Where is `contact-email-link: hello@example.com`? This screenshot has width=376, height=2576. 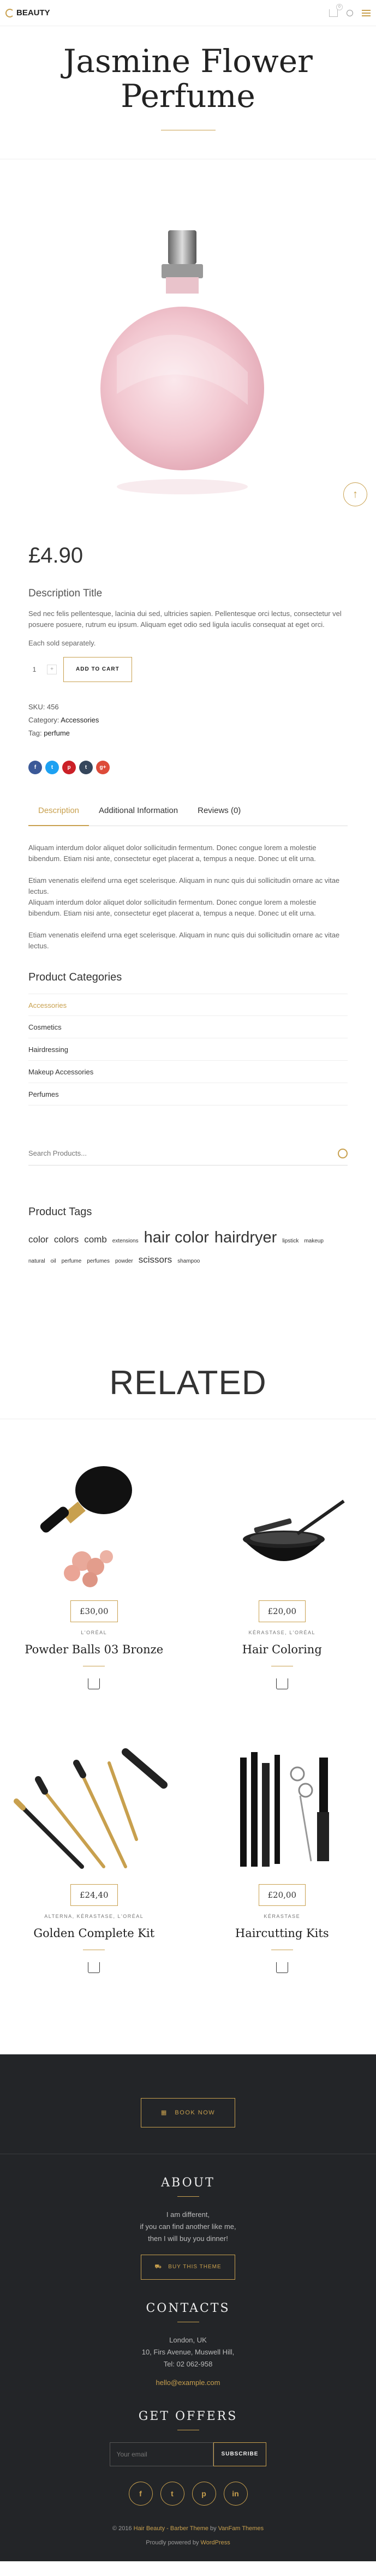 contact-email-link: hello@example.com is located at coordinates (188, 2383).